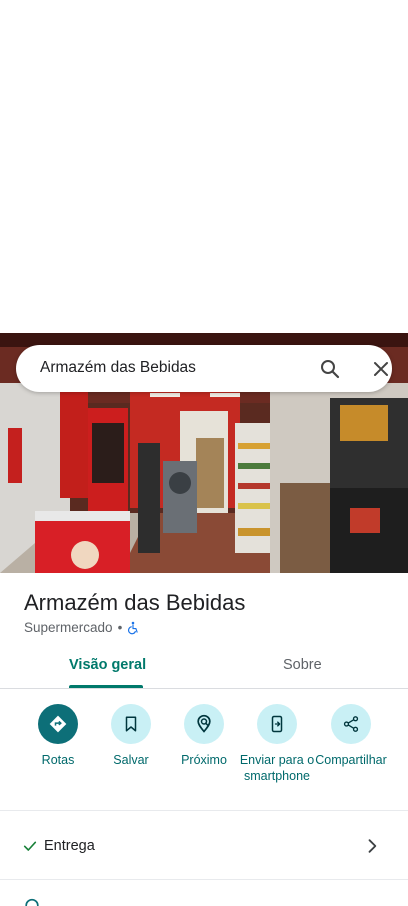 Image resolution: width=408 pixels, height=906 pixels. I want to click on bookmark-icon, so click(131, 724).